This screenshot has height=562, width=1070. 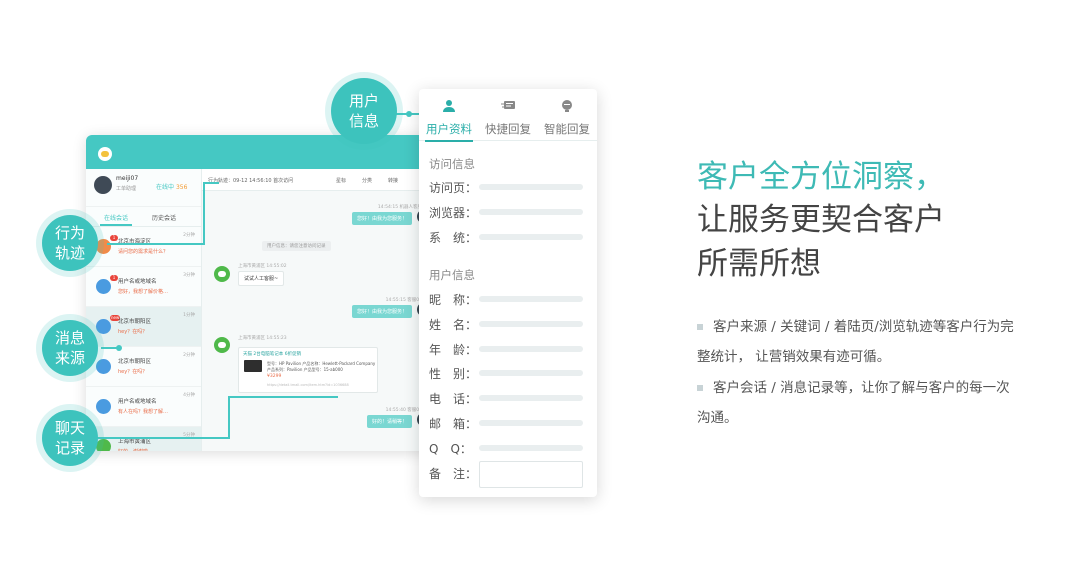 What do you see at coordinates (449, 106) in the screenshot?
I see `user-icon` at bounding box center [449, 106].